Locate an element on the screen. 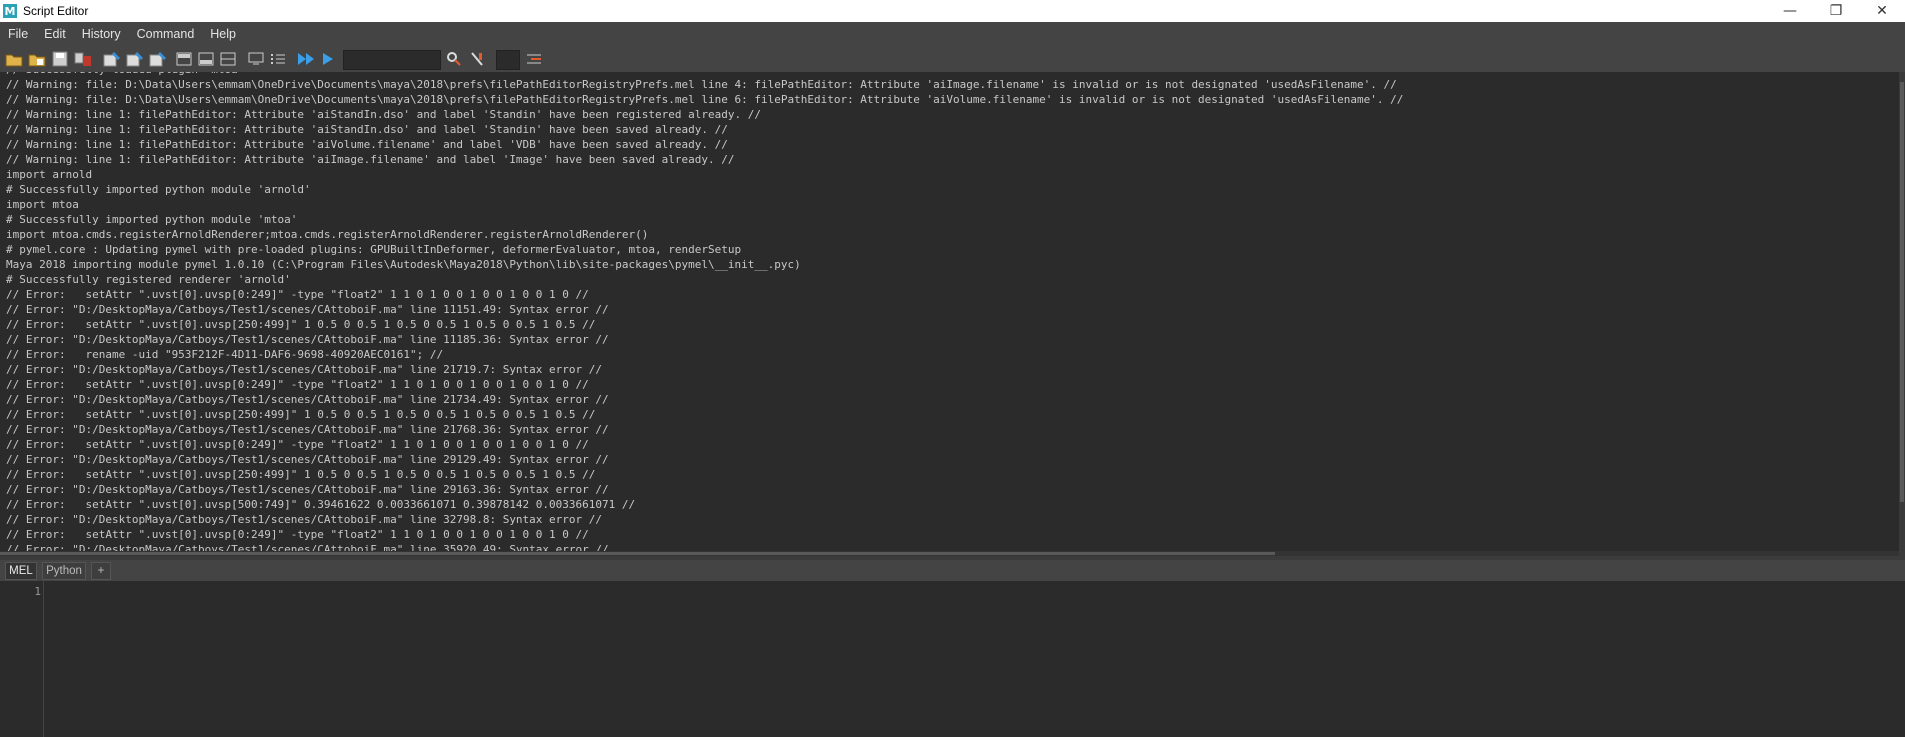 The height and width of the screenshot is (737, 1905). tab-mel: MEL is located at coordinates (21, 571).